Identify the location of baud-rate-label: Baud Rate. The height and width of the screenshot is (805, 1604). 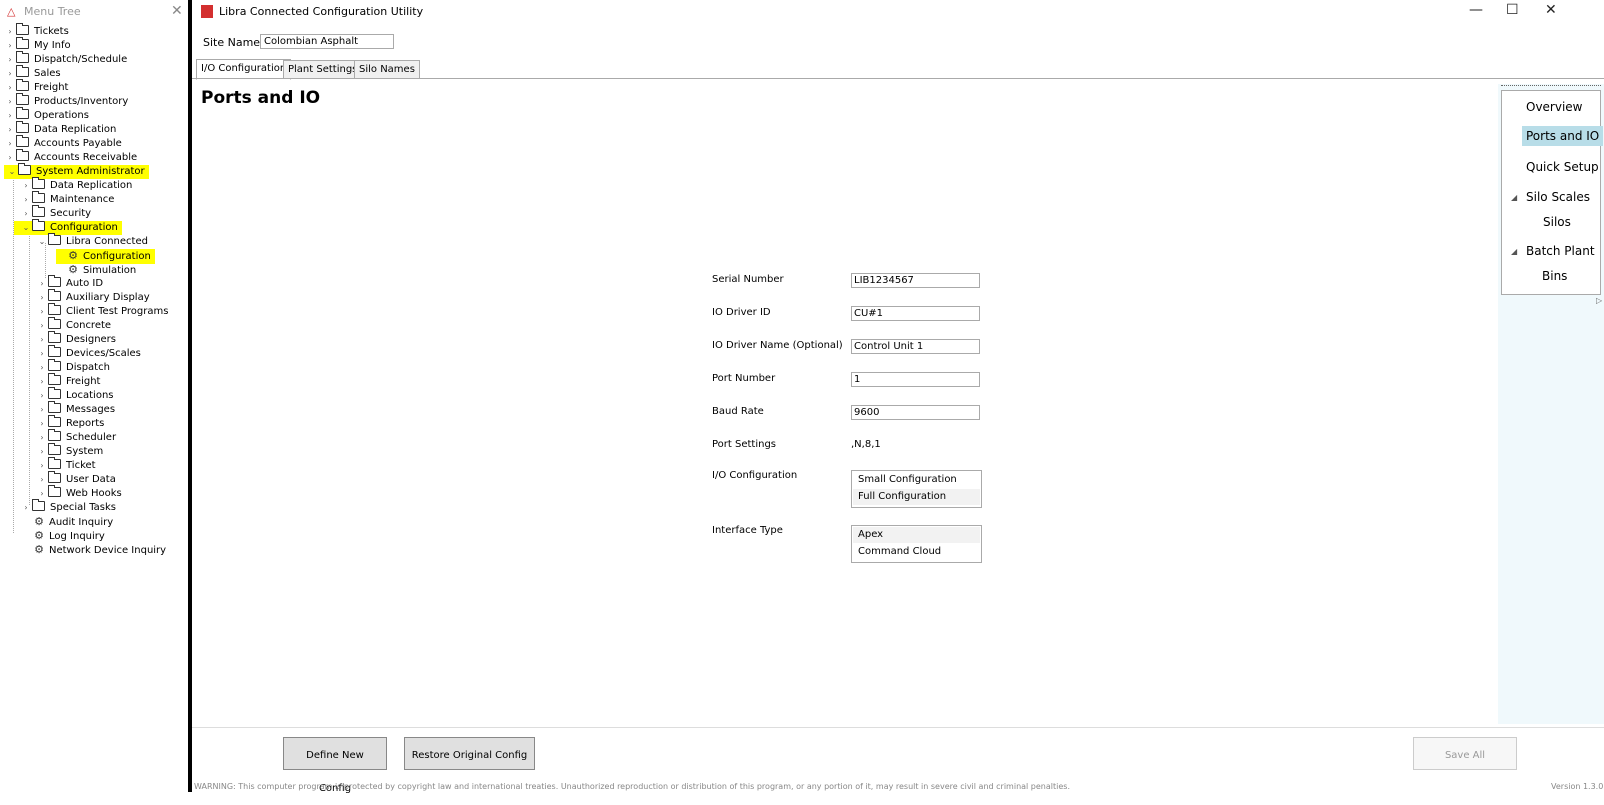
(738, 411).